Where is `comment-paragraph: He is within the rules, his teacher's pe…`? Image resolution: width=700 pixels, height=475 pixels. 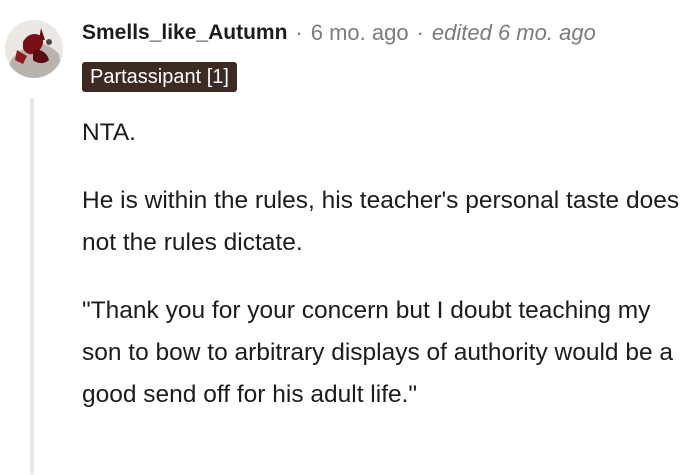
comment-paragraph: He is within the rules, his teacher's pe… is located at coordinates (381, 221).